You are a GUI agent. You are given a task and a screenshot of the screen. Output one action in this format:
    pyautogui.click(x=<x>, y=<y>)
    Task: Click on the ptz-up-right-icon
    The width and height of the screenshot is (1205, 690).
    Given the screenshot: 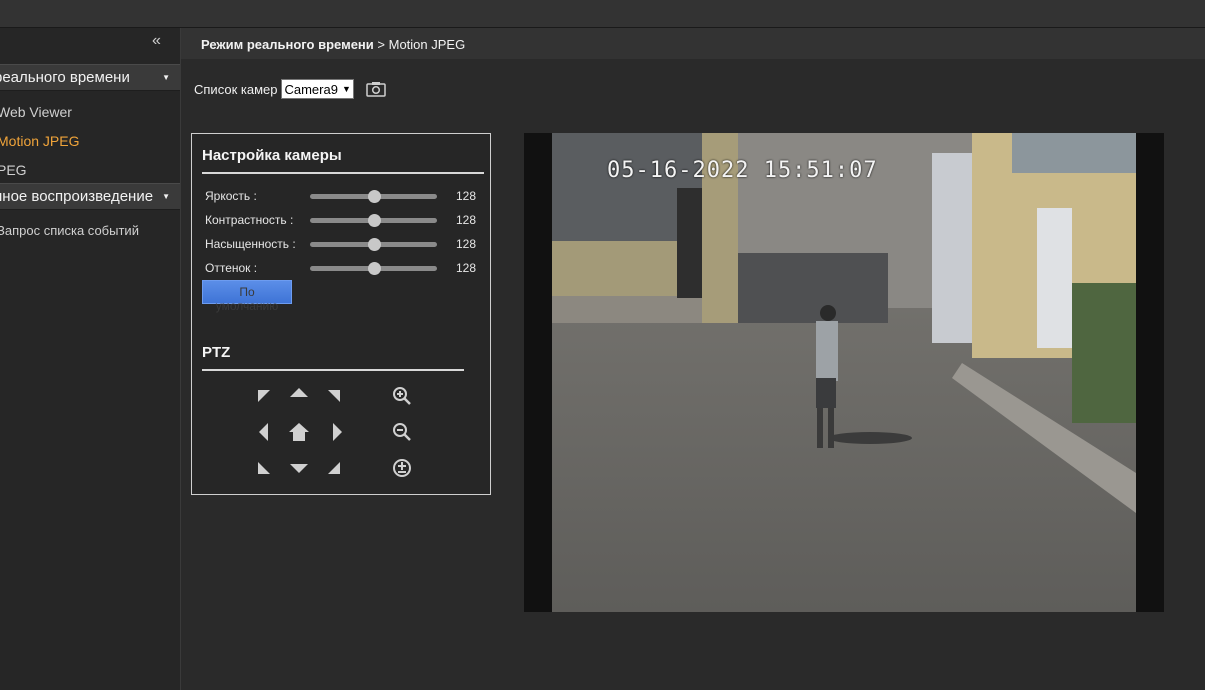 What is the action you would take?
    pyautogui.click(x=334, y=396)
    